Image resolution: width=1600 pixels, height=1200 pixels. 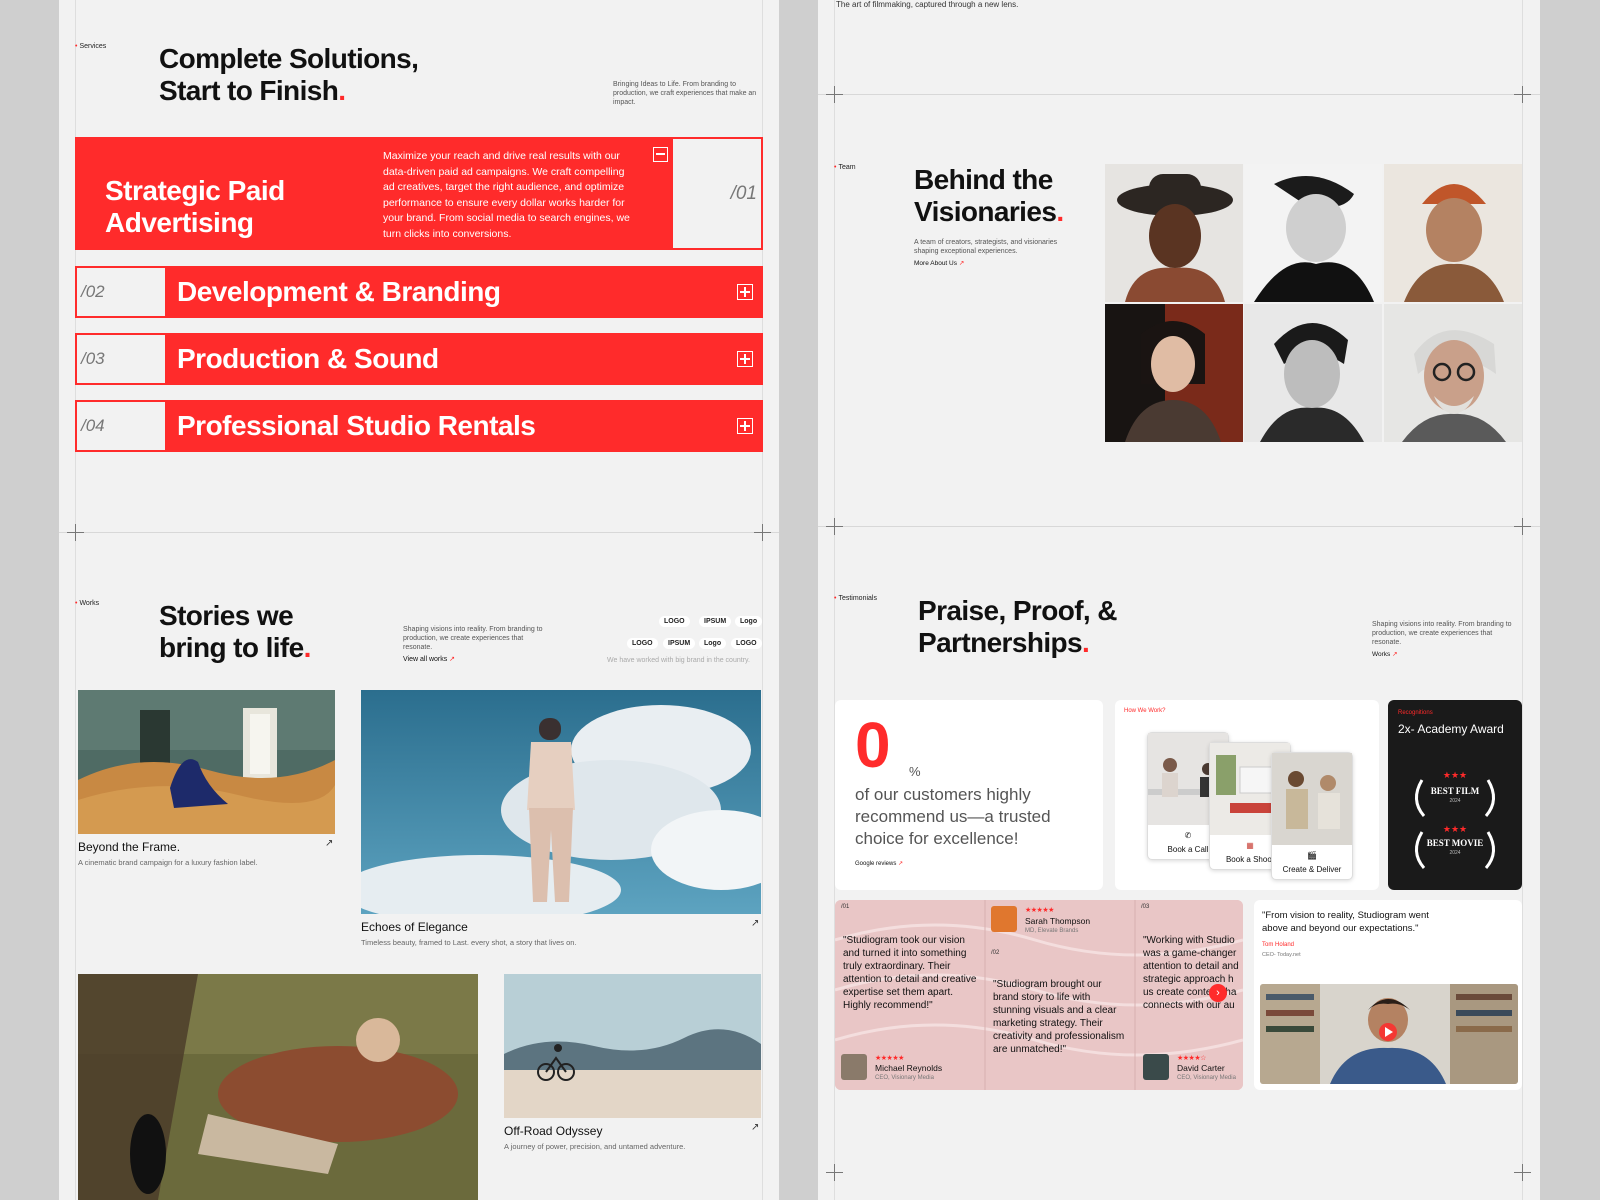 I want to click on portrait-young-man-bw, so click(x=1313, y=373).